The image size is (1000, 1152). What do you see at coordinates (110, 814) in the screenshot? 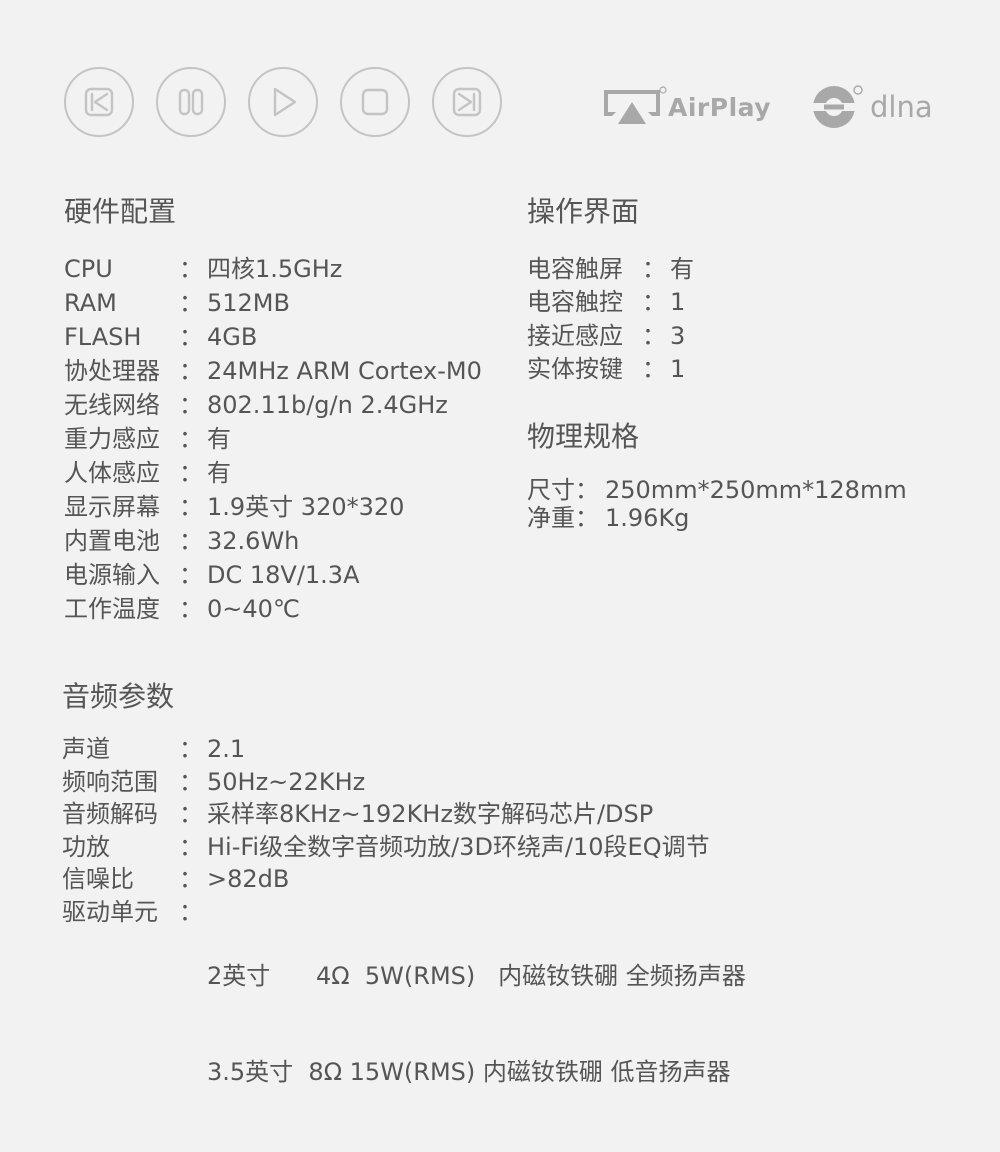
I see `spec-label: 音频解码` at bounding box center [110, 814].